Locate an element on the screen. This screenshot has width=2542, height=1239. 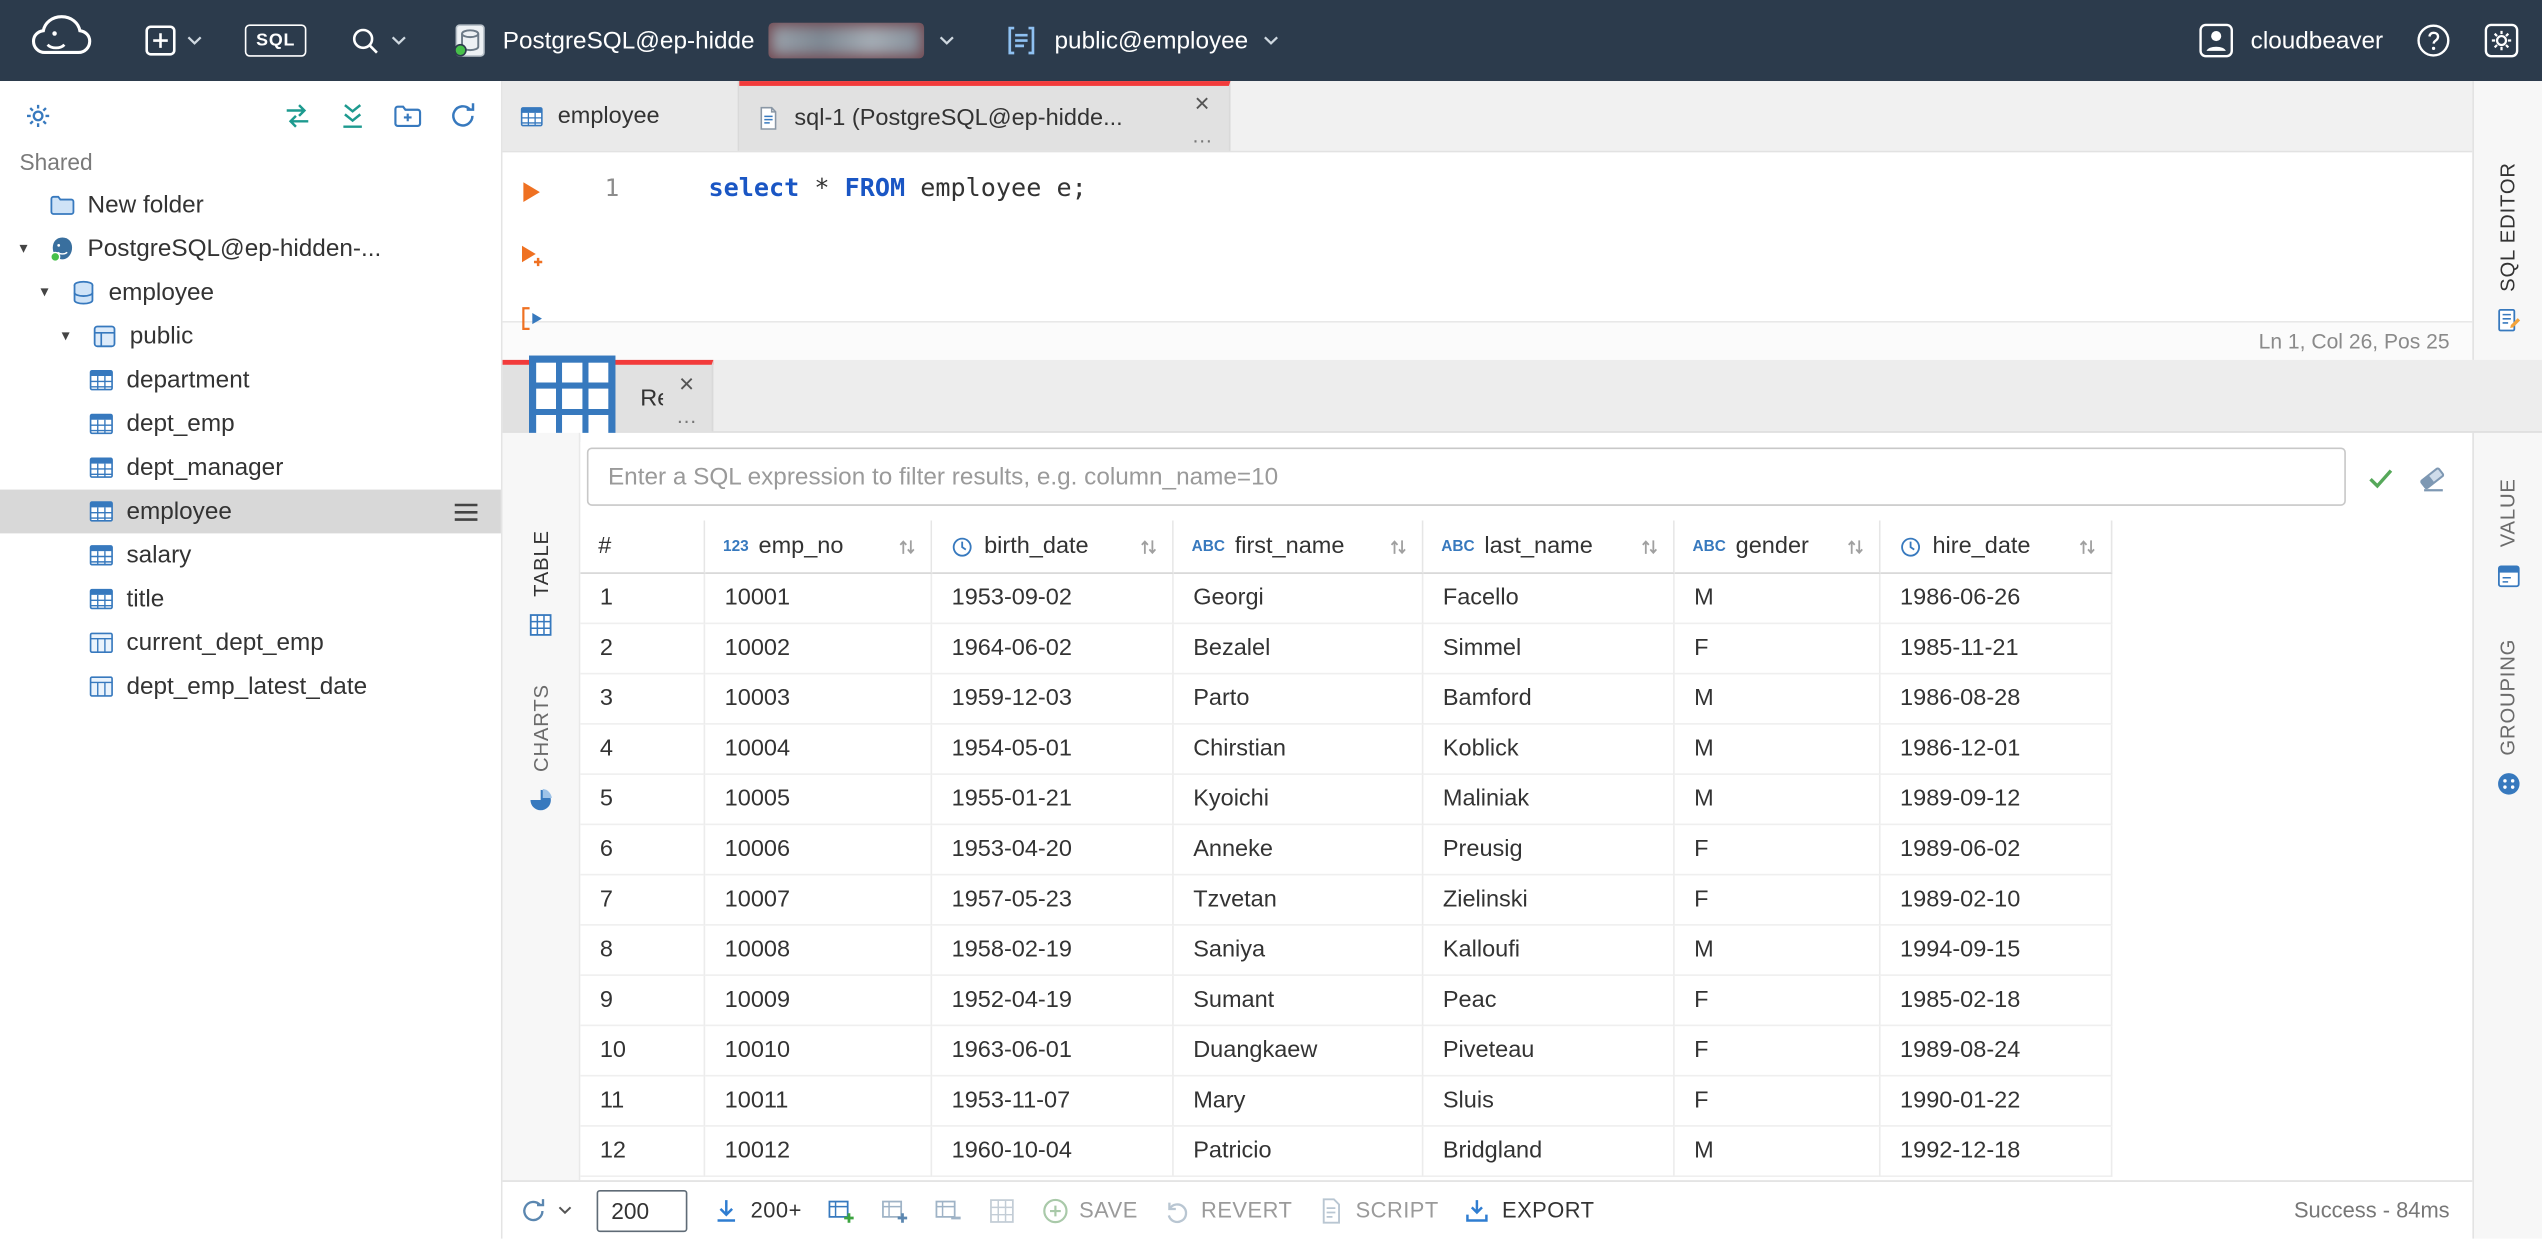
grid-cell: Bamford is located at coordinates (1549, 699).